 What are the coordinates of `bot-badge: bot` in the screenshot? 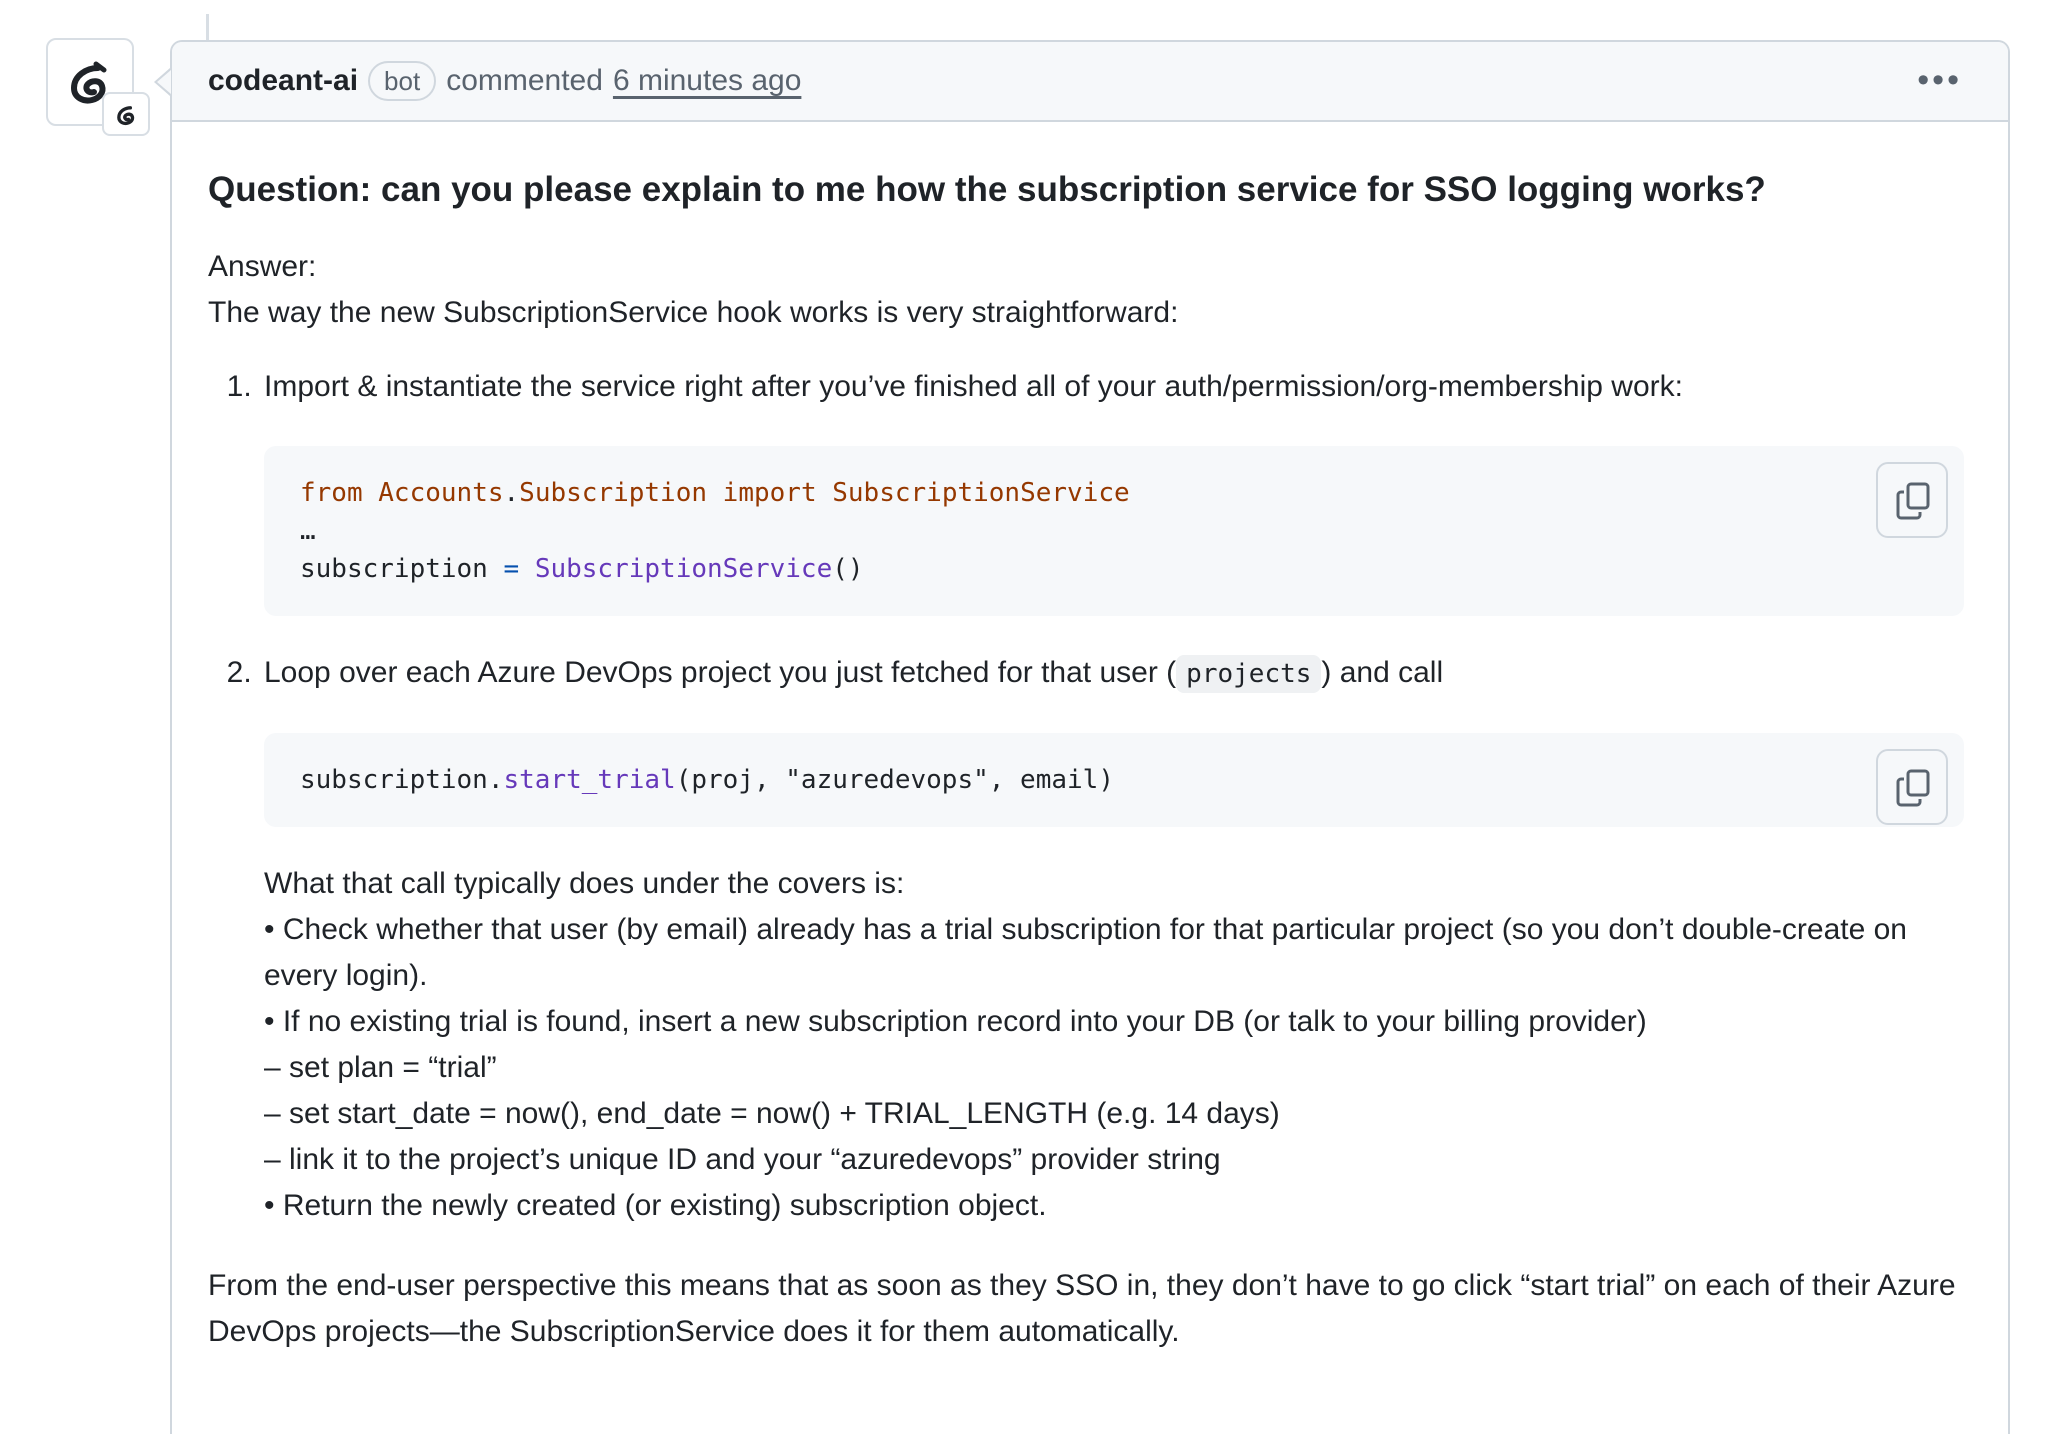 It's located at (402, 81).